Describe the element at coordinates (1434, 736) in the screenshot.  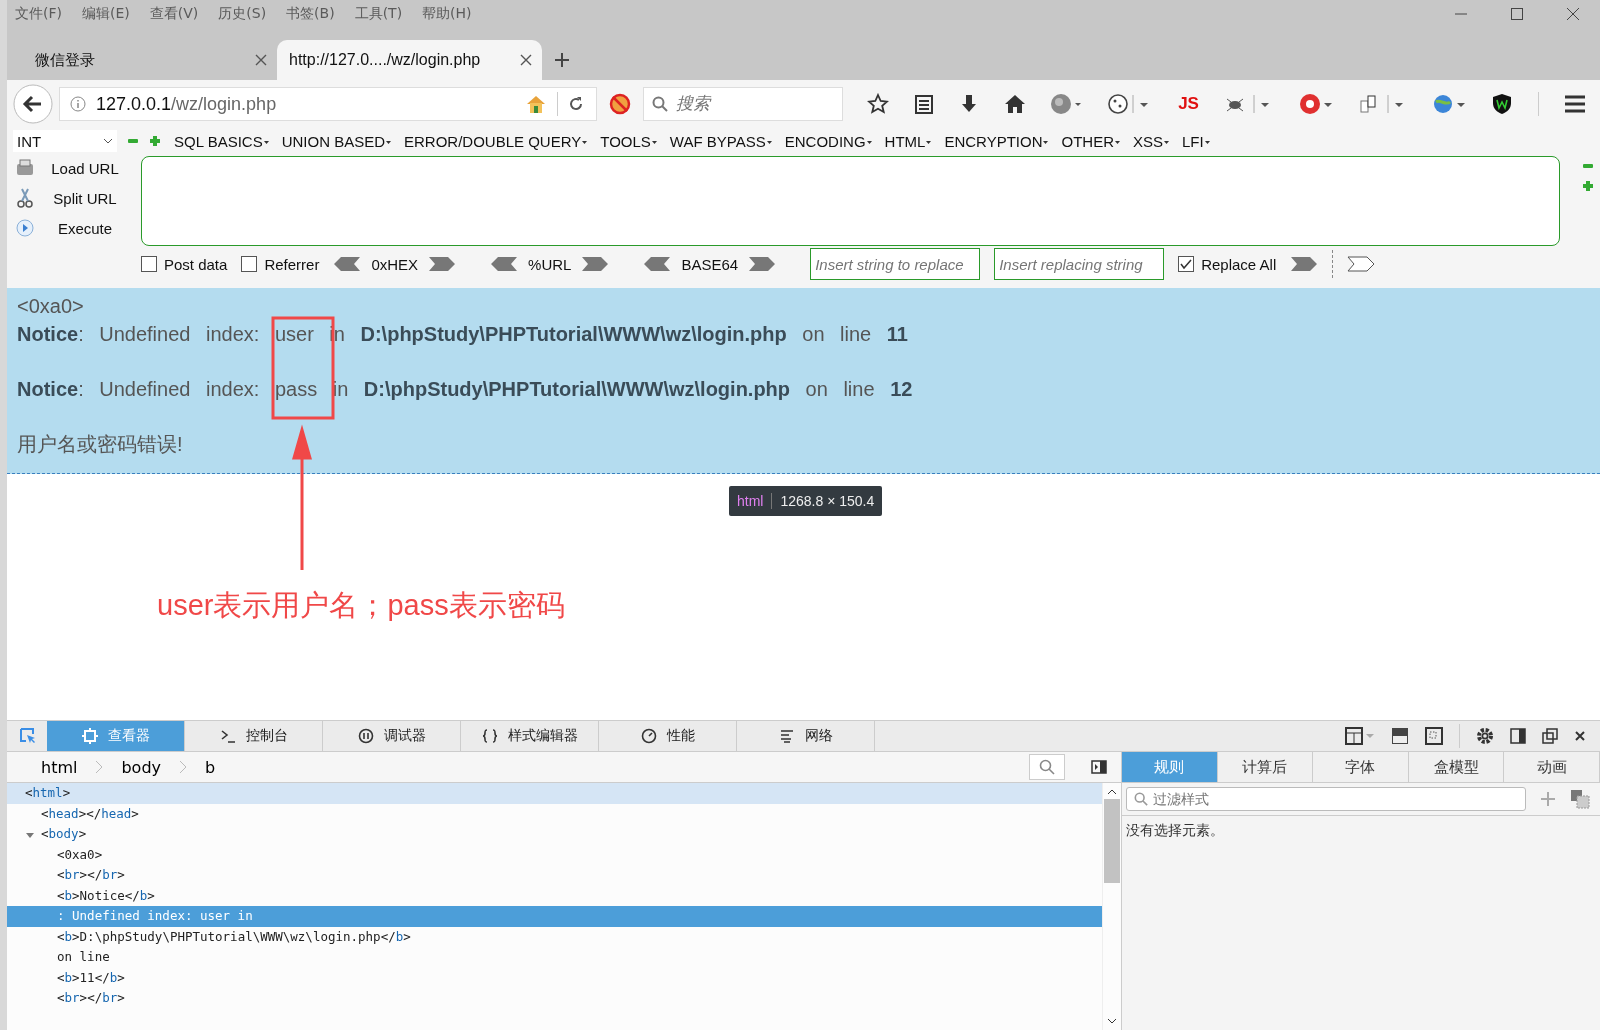
I see `screenshot-icon` at that location.